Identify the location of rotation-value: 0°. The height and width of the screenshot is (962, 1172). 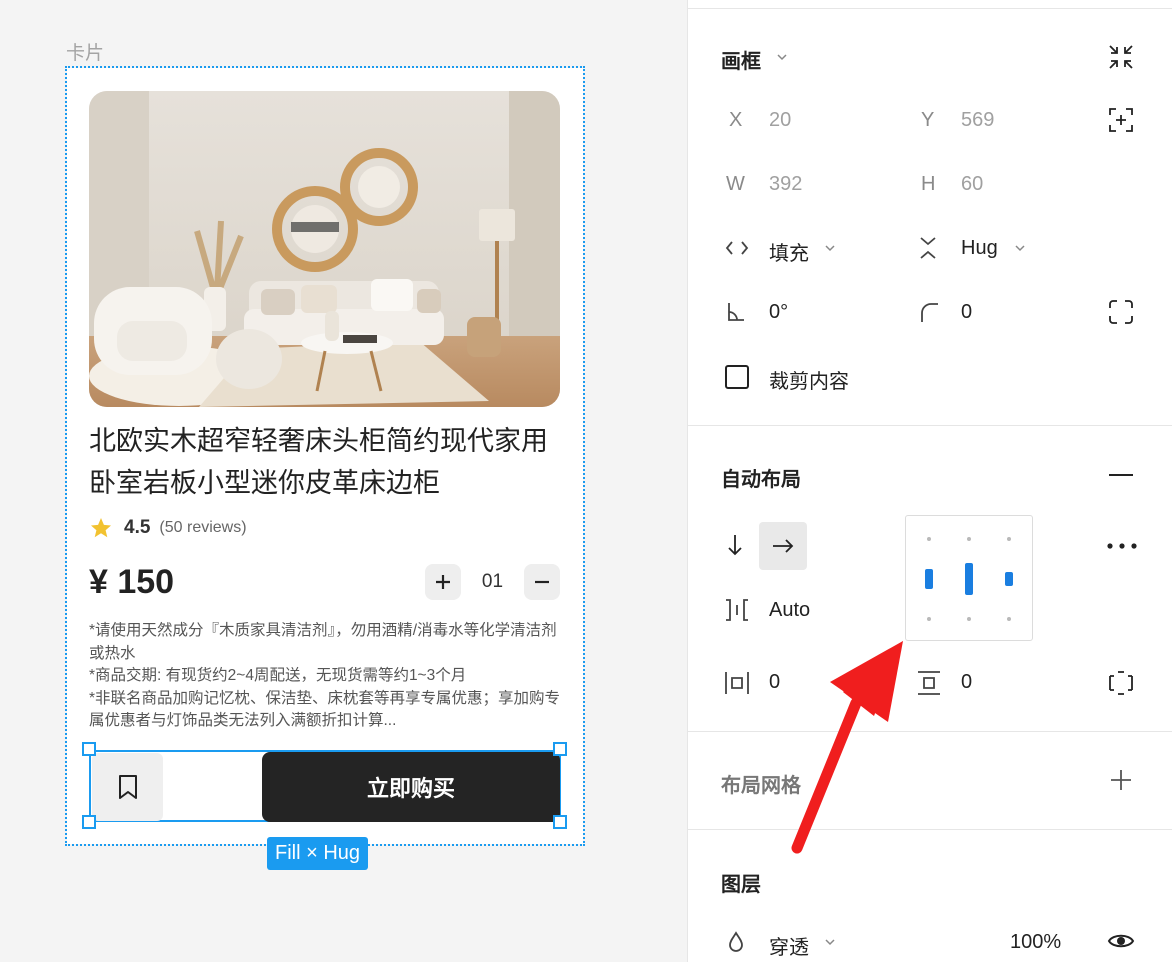
(778, 312).